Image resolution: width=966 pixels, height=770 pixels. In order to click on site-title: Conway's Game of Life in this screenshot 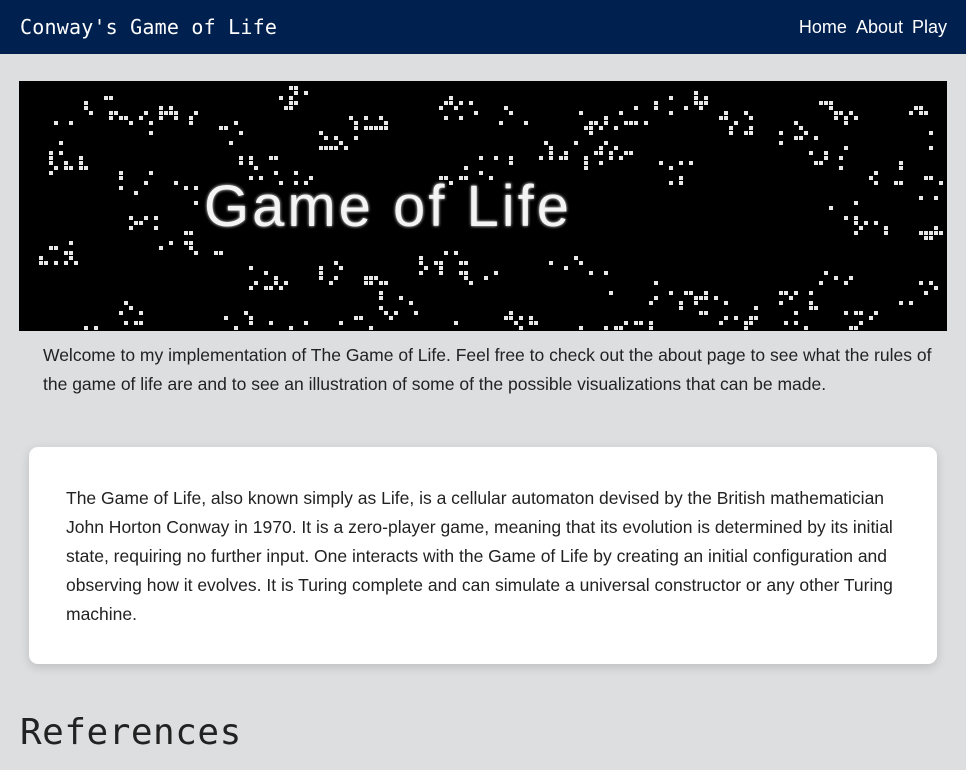, I will do `click(148, 27)`.